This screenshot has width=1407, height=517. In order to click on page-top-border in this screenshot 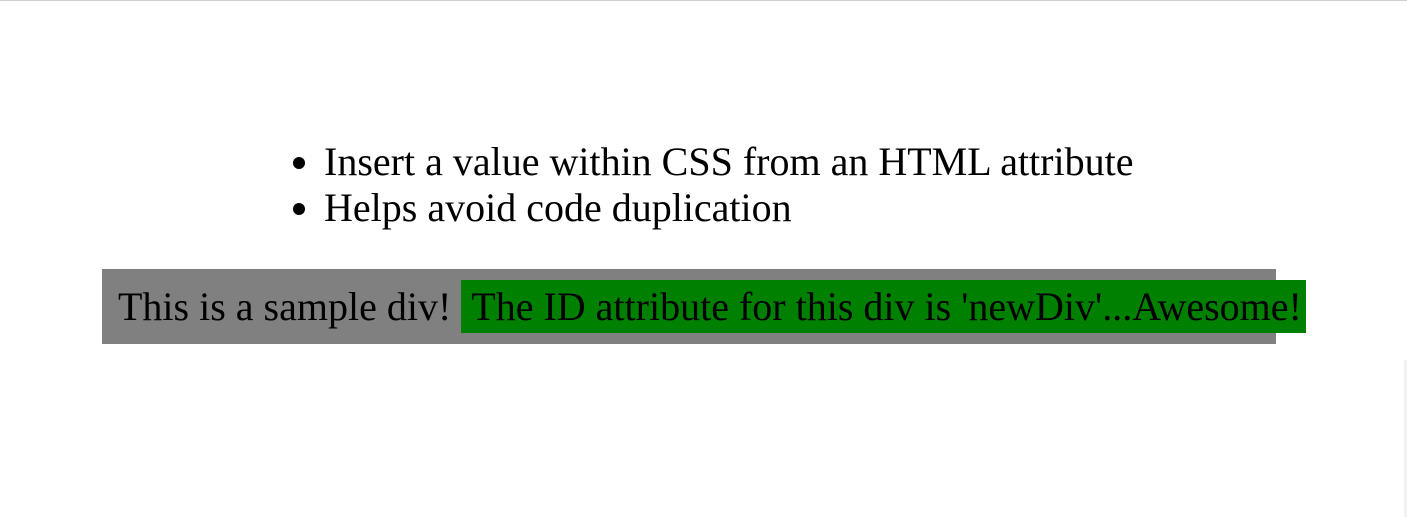, I will do `click(703, 0)`.